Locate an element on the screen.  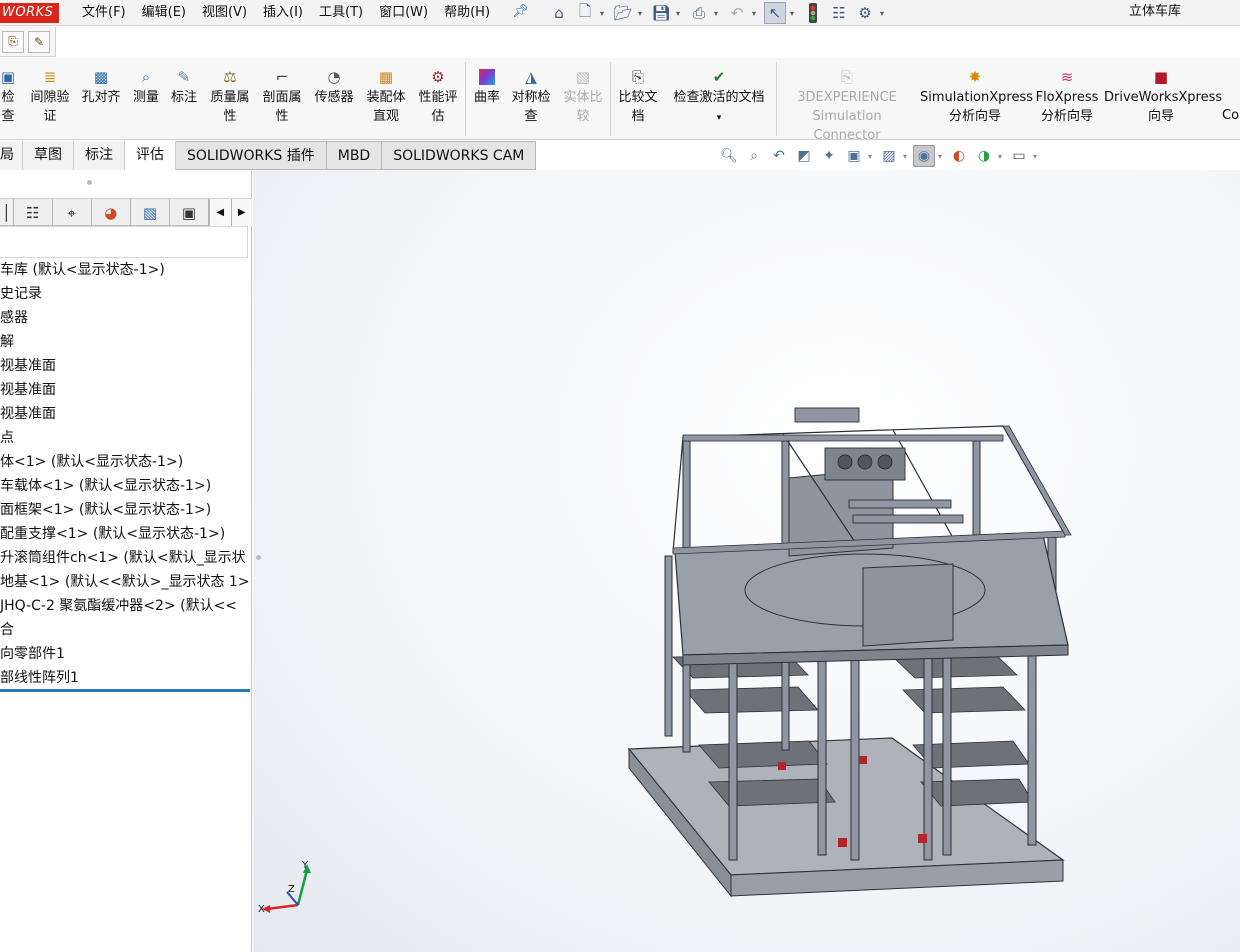
menu-view: 视图(V) is located at coordinates (224, 13).